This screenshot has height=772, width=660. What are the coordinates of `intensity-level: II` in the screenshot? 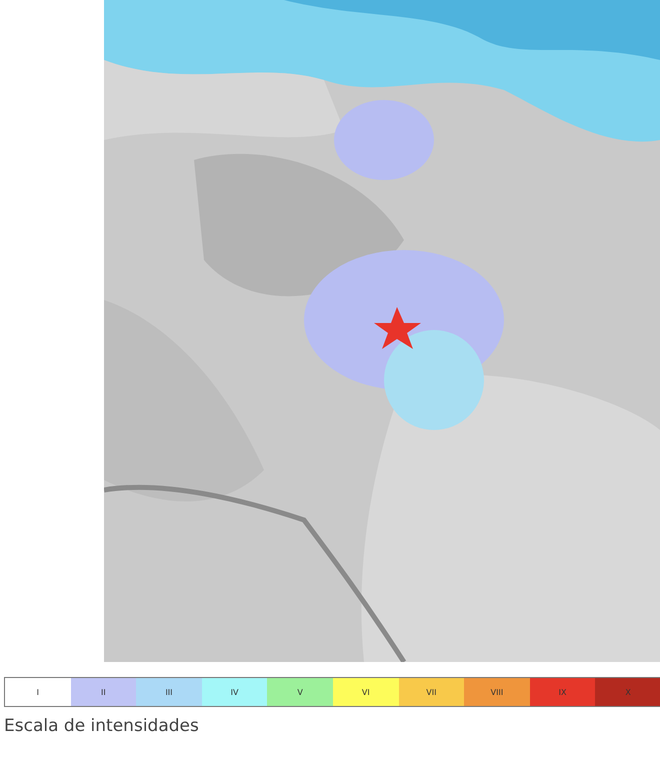 It's located at (103, 692).